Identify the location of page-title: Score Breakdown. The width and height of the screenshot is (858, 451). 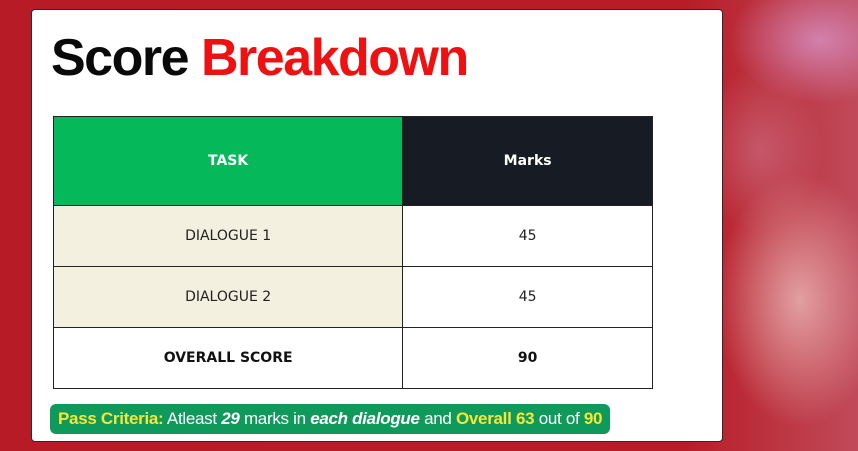
(260, 58).